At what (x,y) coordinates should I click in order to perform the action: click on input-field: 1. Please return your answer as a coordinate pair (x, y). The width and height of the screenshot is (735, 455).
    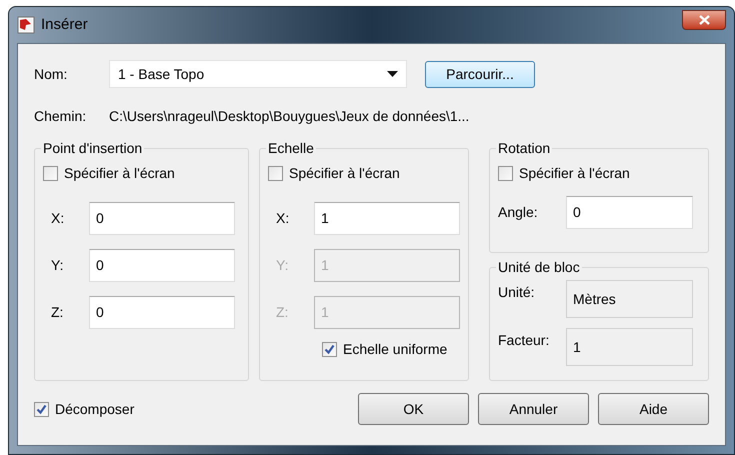
    Looking at the image, I should click on (387, 218).